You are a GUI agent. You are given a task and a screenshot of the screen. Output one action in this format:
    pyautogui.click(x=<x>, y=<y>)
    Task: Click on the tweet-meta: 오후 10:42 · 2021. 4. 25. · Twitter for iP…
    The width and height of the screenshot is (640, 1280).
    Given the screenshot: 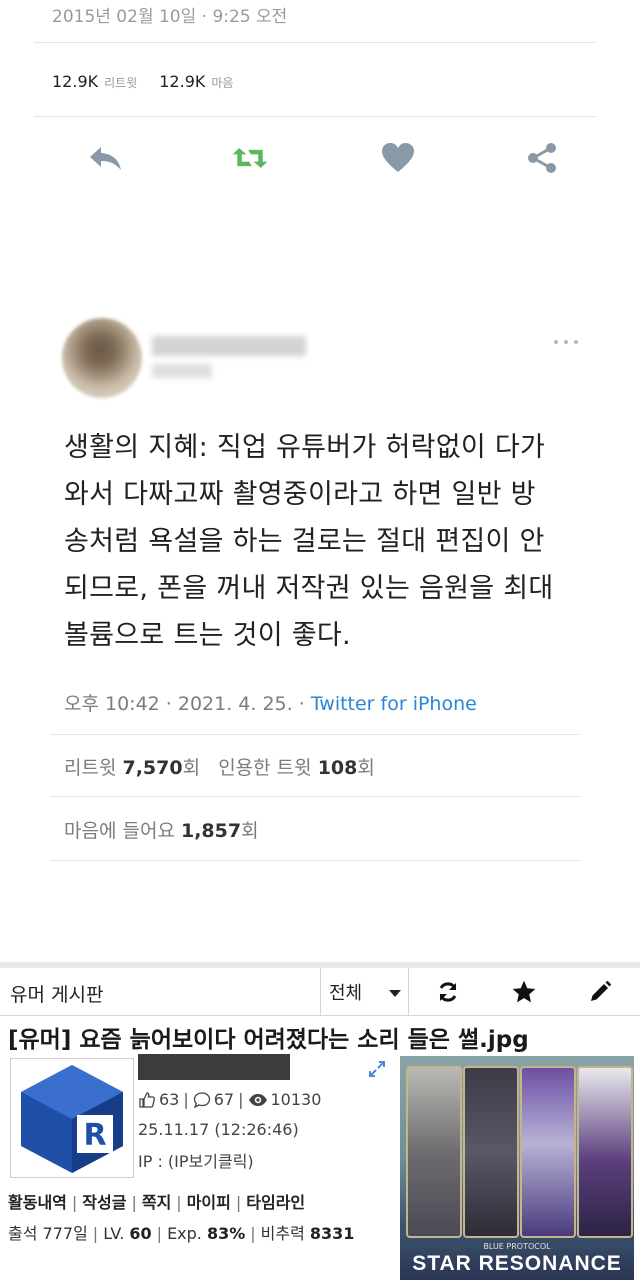 What is the action you would take?
    pyautogui.click(x=270, y=702)
    